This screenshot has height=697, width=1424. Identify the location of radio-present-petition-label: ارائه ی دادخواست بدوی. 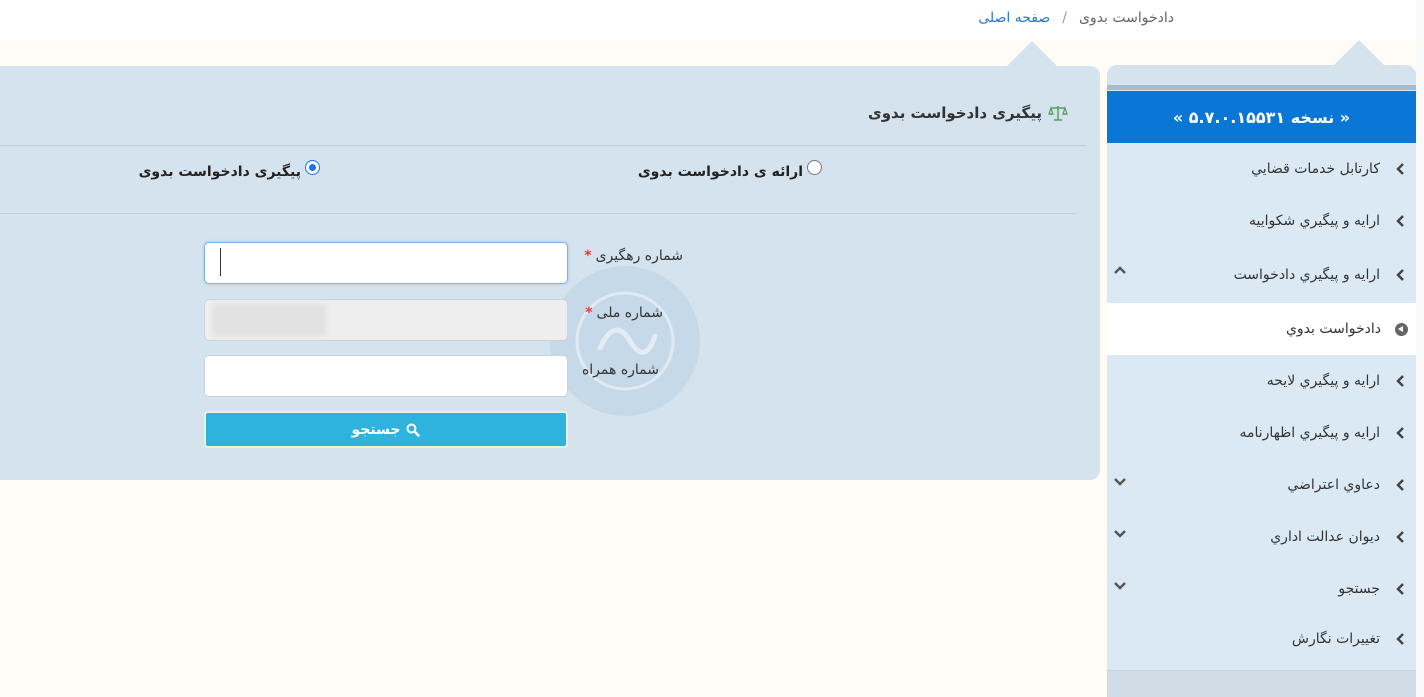
(720, 172).